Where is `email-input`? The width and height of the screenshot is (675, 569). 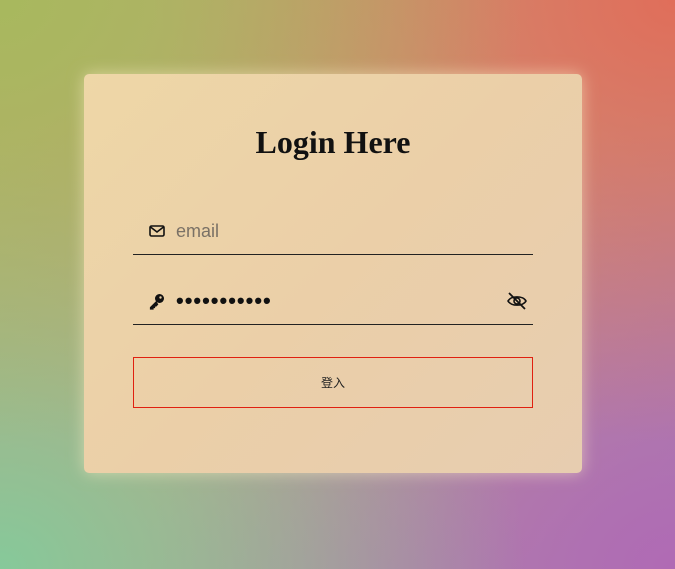
email-input is located at coordinates (336, 231).